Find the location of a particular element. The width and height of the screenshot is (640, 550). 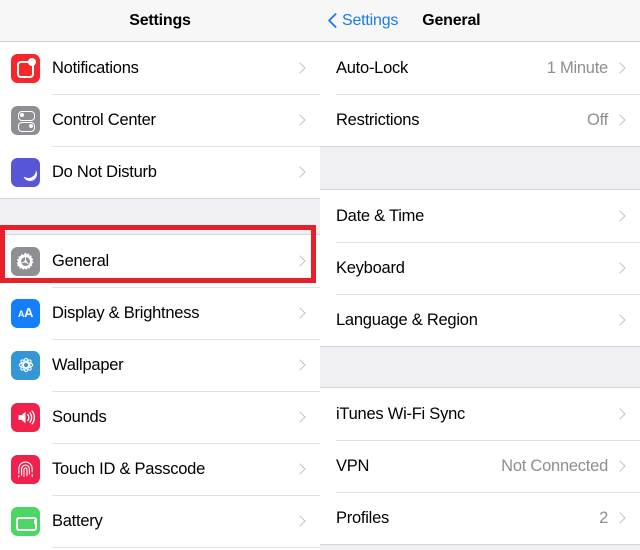

sidebar-item-display-brightness: AA Display & Brightness is located at coordinates (160, 313).